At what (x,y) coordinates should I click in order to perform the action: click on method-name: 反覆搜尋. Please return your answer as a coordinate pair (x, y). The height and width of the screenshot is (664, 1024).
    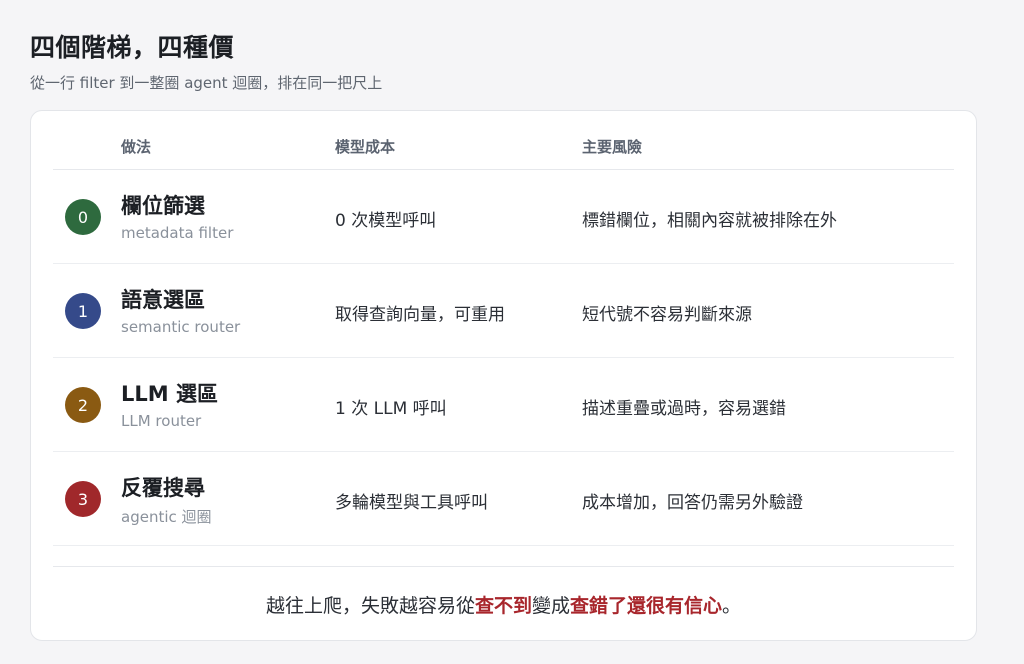
    Looking at the image, I should click on (163, 488).